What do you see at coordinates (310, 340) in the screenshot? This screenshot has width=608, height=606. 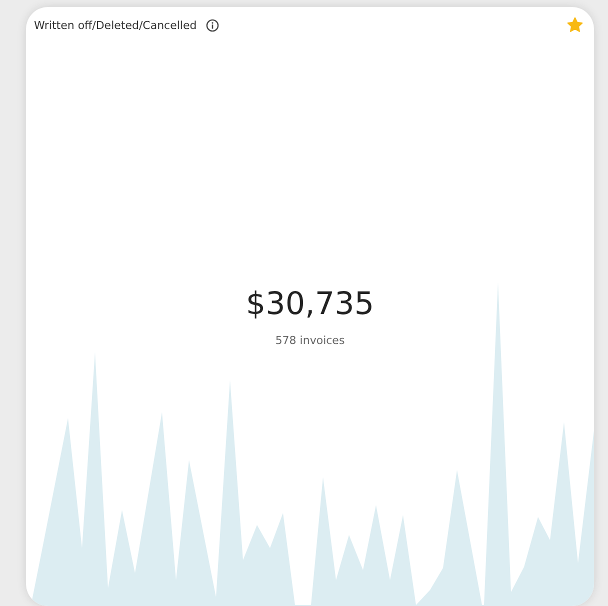 I see `invoice-count: 578 invoices` at bounding box center [310, 340].